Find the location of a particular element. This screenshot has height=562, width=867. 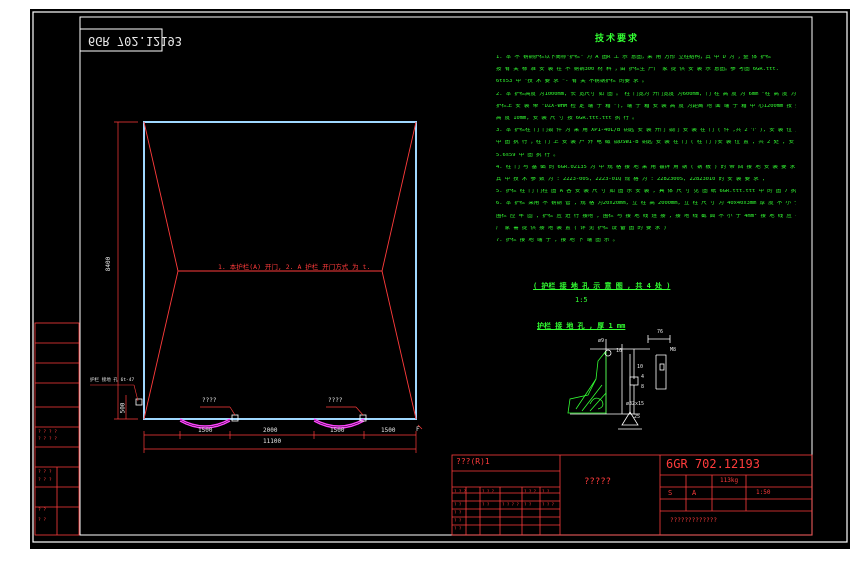

section-dim-2: 10 is located at coordinates (619, 351).